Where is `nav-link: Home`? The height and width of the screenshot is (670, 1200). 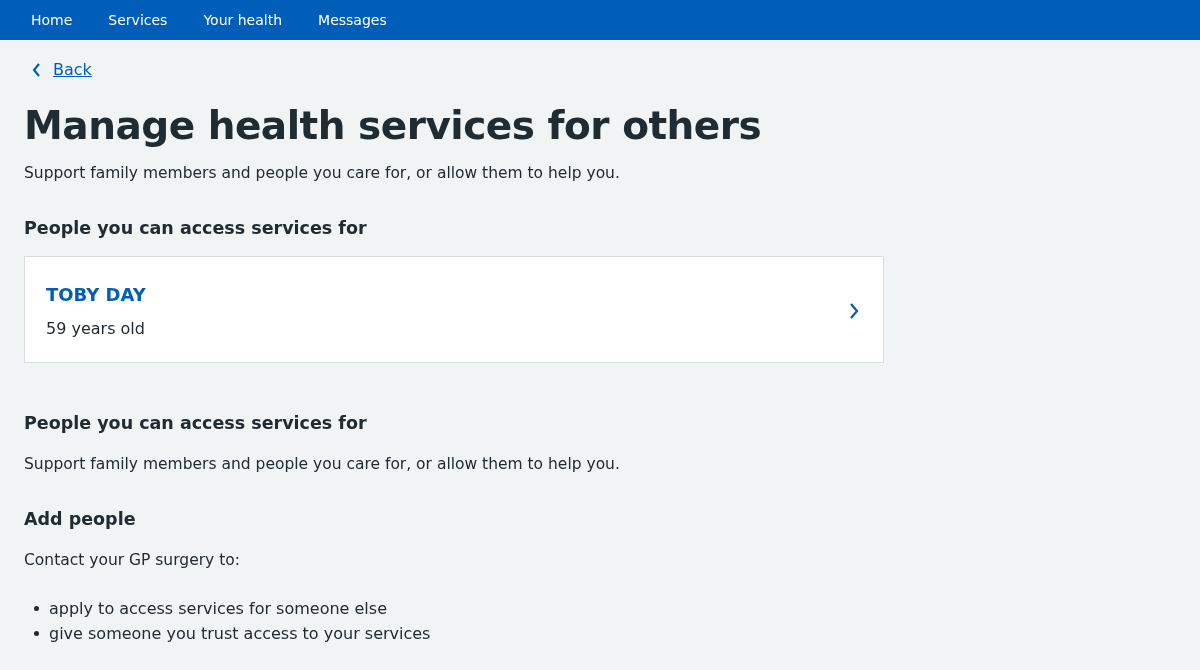 nav-link: Home is located at coordinates (52, 20).